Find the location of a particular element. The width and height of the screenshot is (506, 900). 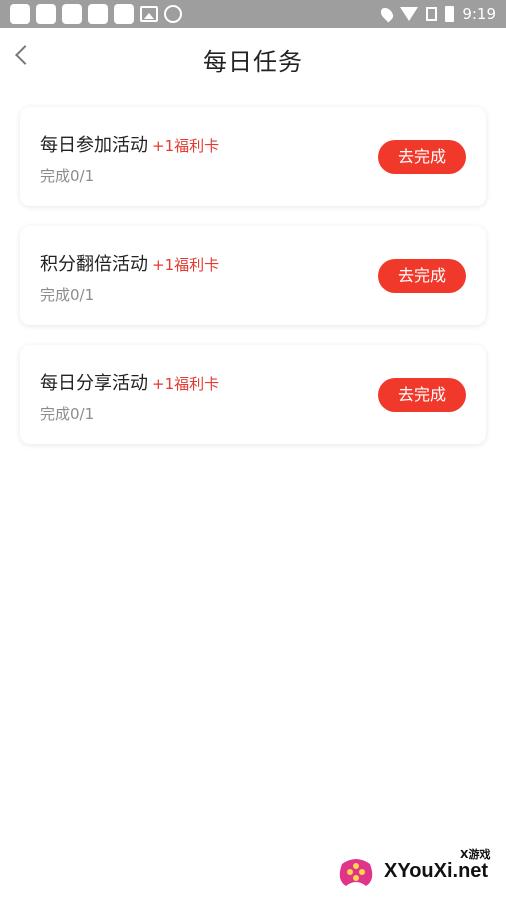

task-title: 积分翻倍活动 +1福利卡 is located at coordinates (129, 263).